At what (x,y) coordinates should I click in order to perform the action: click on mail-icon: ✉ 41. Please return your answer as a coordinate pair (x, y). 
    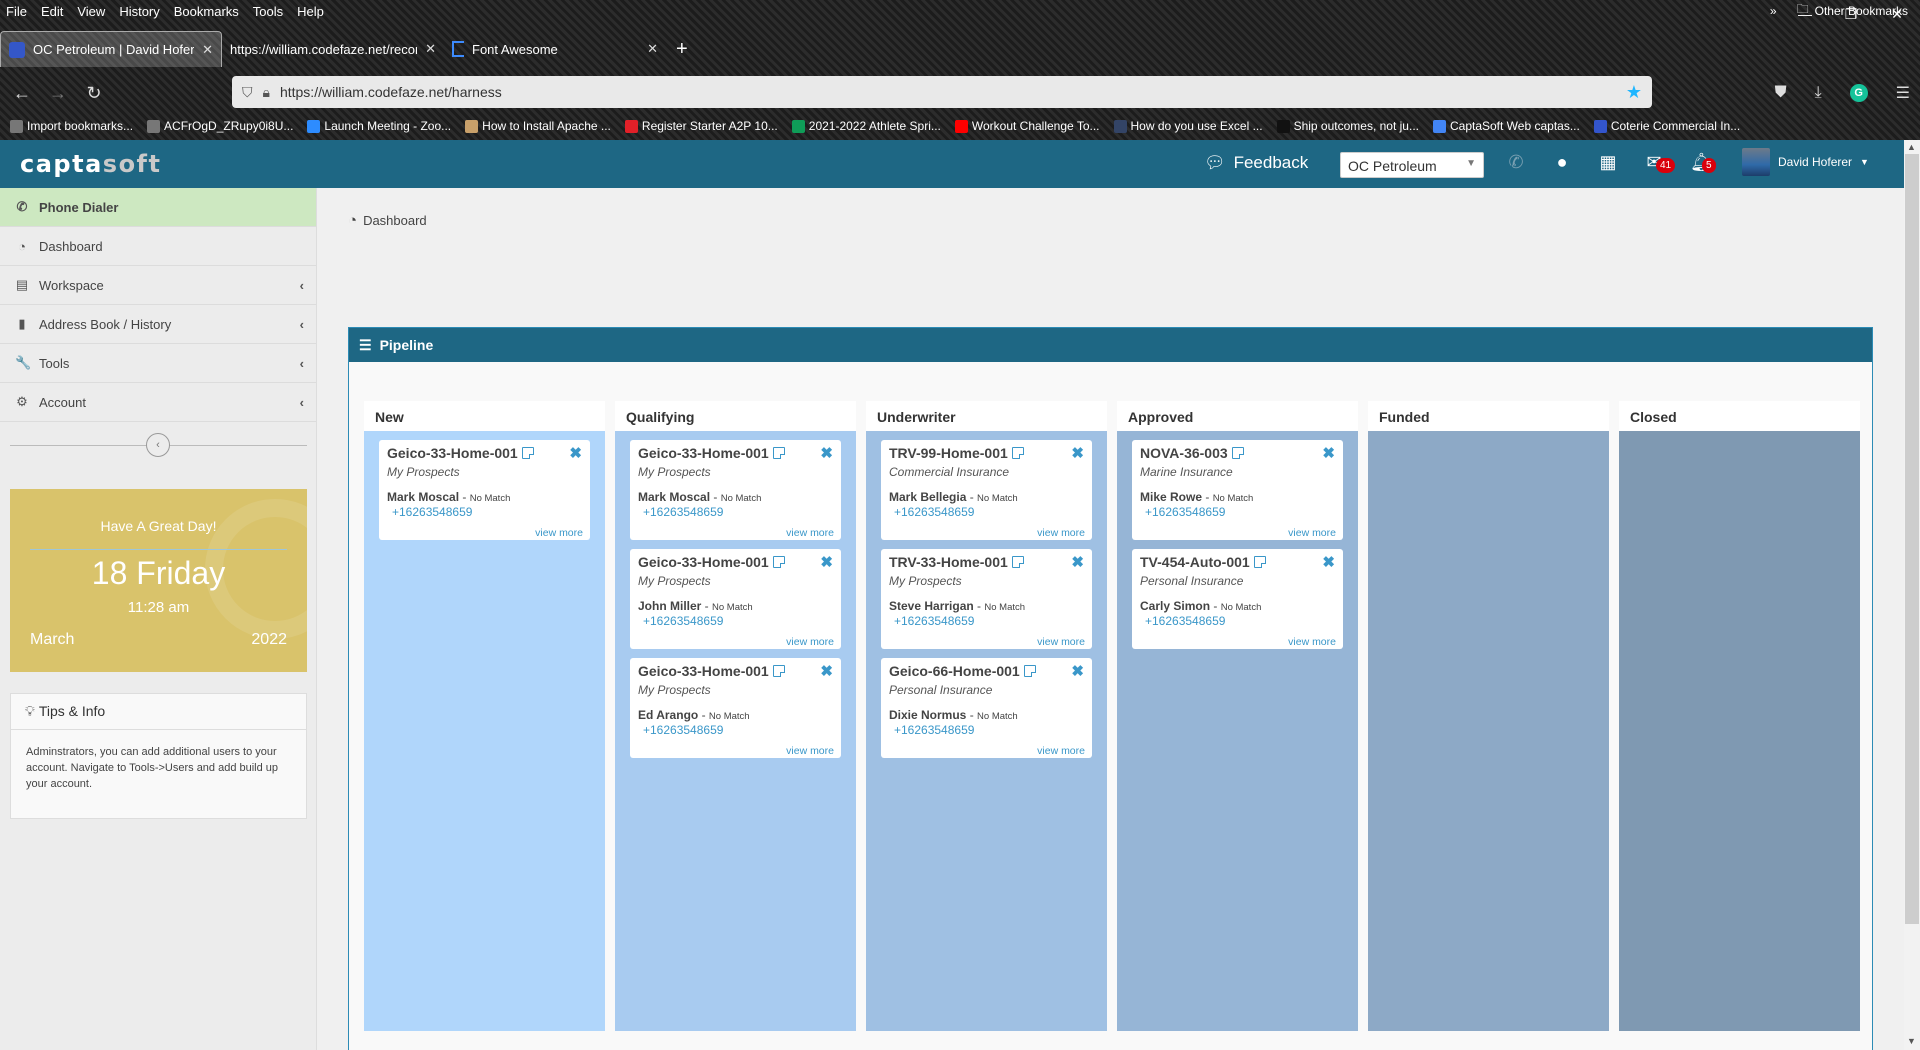
    Looking at the image, I should click on (1660, 162).